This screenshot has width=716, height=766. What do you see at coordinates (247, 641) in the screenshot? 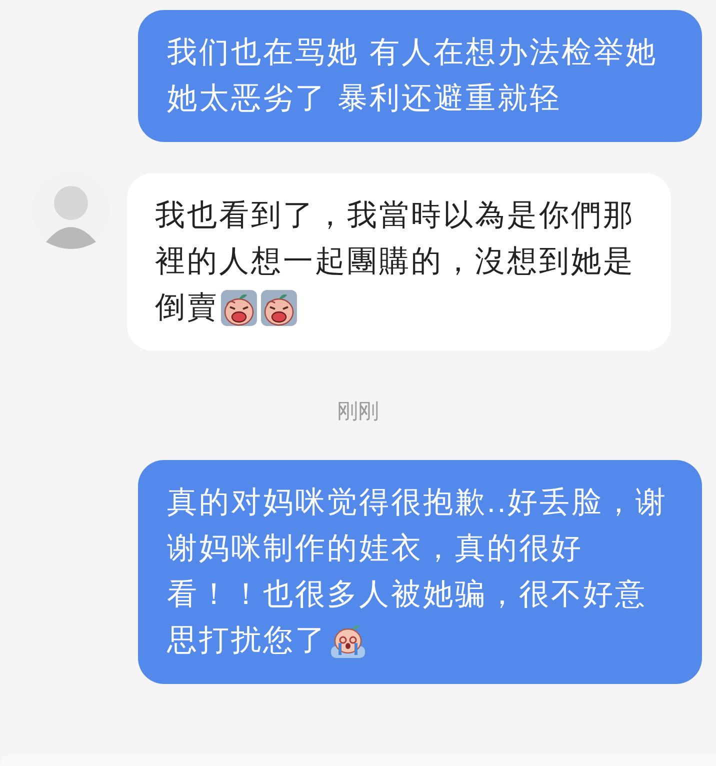
I see `message-text: 思打扰您了` at bounding box center [247, 641].